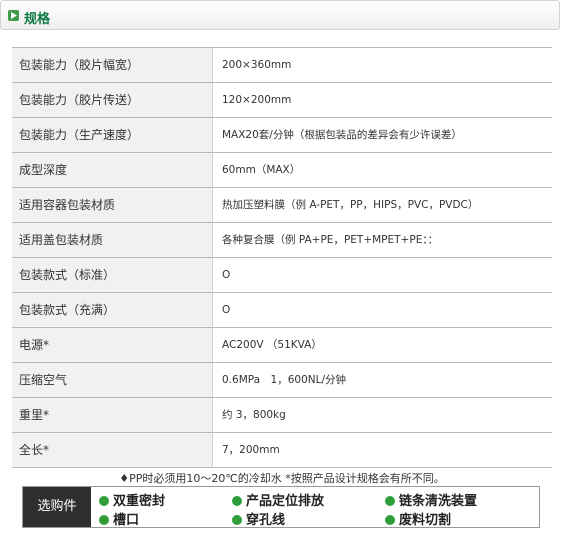 Image resolution: width=564 pixels, height=534 pixels. I want to click on option-item: 产品定位排放, so click(278, 499).